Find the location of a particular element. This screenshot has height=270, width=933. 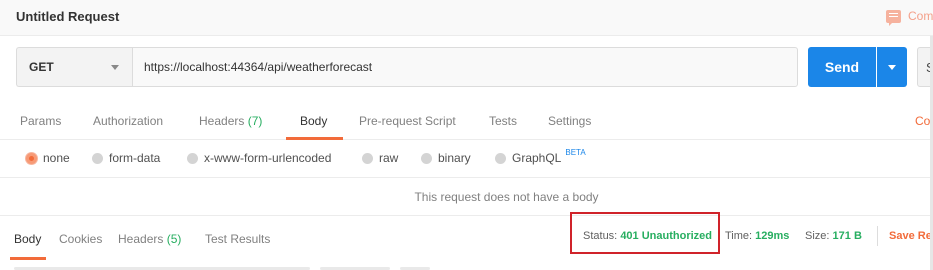

radio-raw: raw is located at coordinates (380, 158).